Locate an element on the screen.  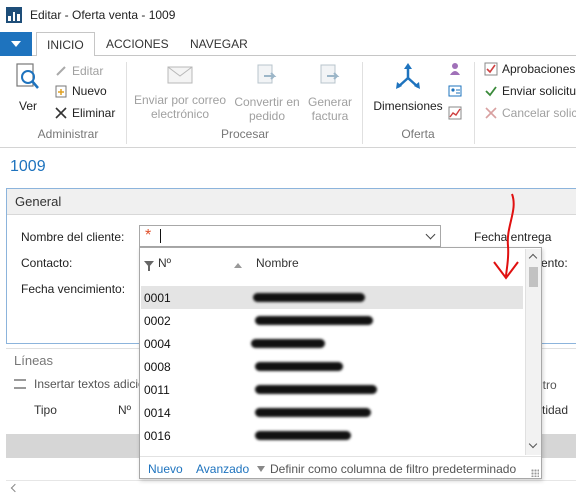
statistics-button is located at coordinates (455, 113).